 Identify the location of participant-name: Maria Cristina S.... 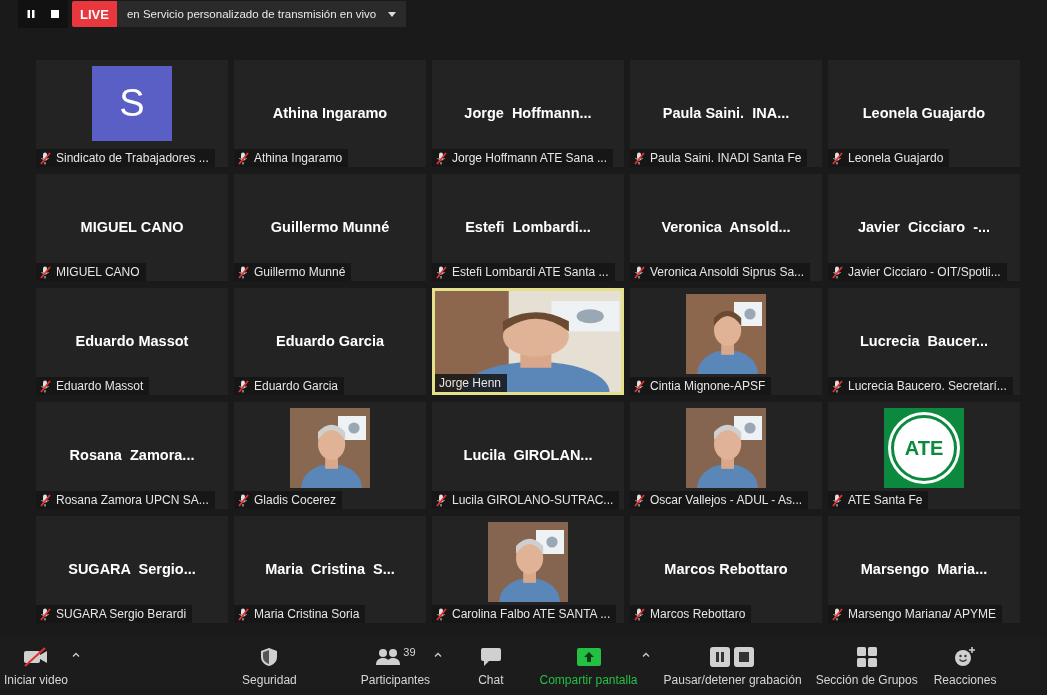
(330, 568).